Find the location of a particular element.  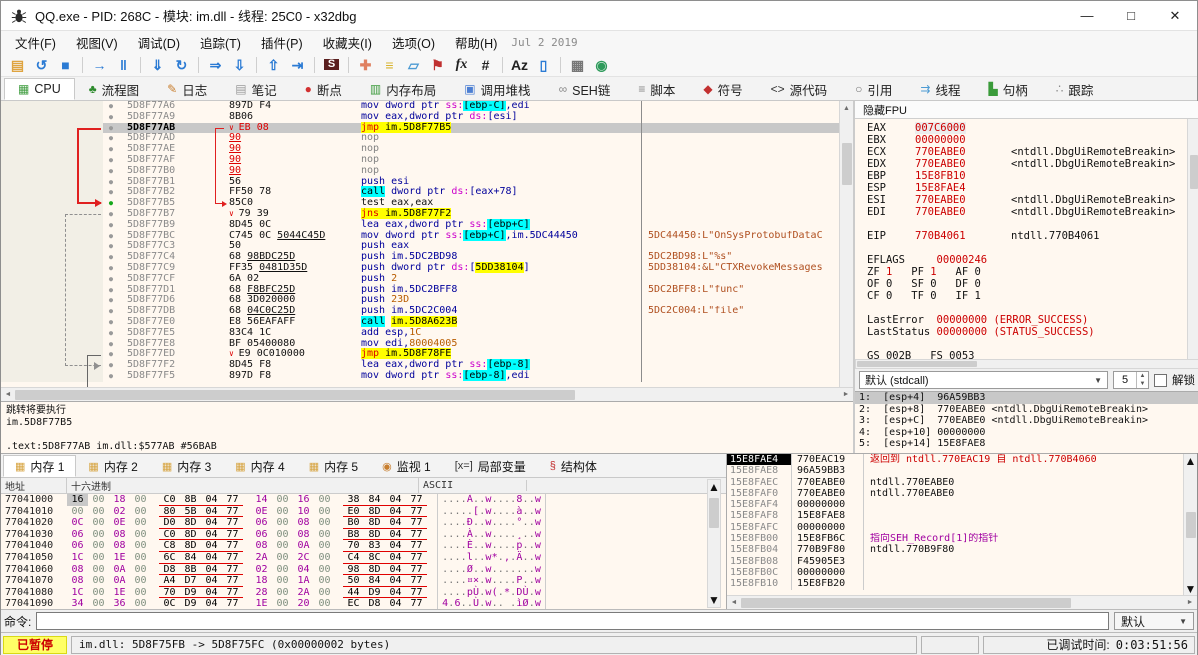

step-out-icon: ⇧ is located at coordinates (273, 64).